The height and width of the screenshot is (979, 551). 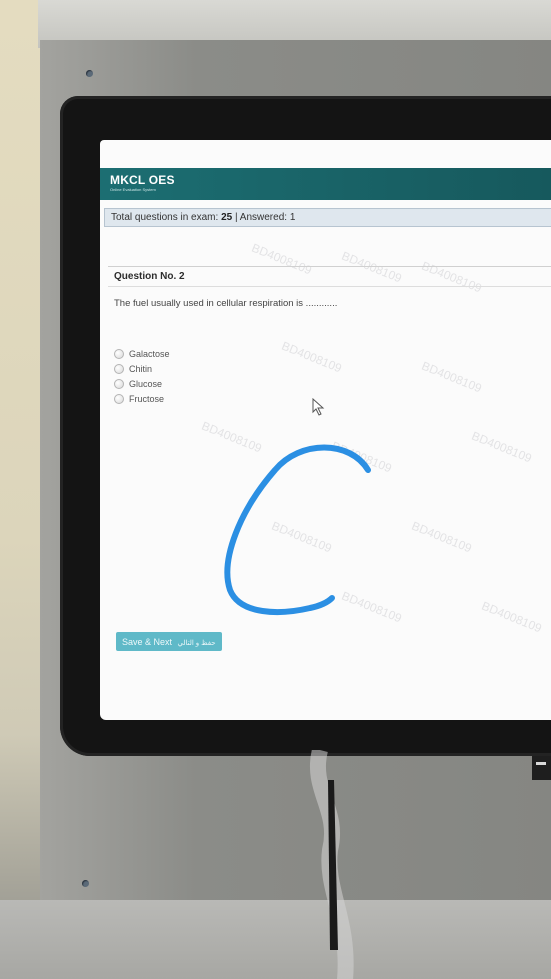 I want to click on monitor-label, so click(x=541, y=768).